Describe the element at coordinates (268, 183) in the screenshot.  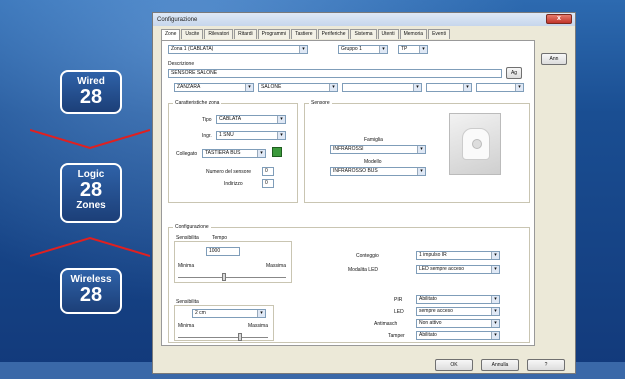
I see `indirizzo-input: 0` at that location.